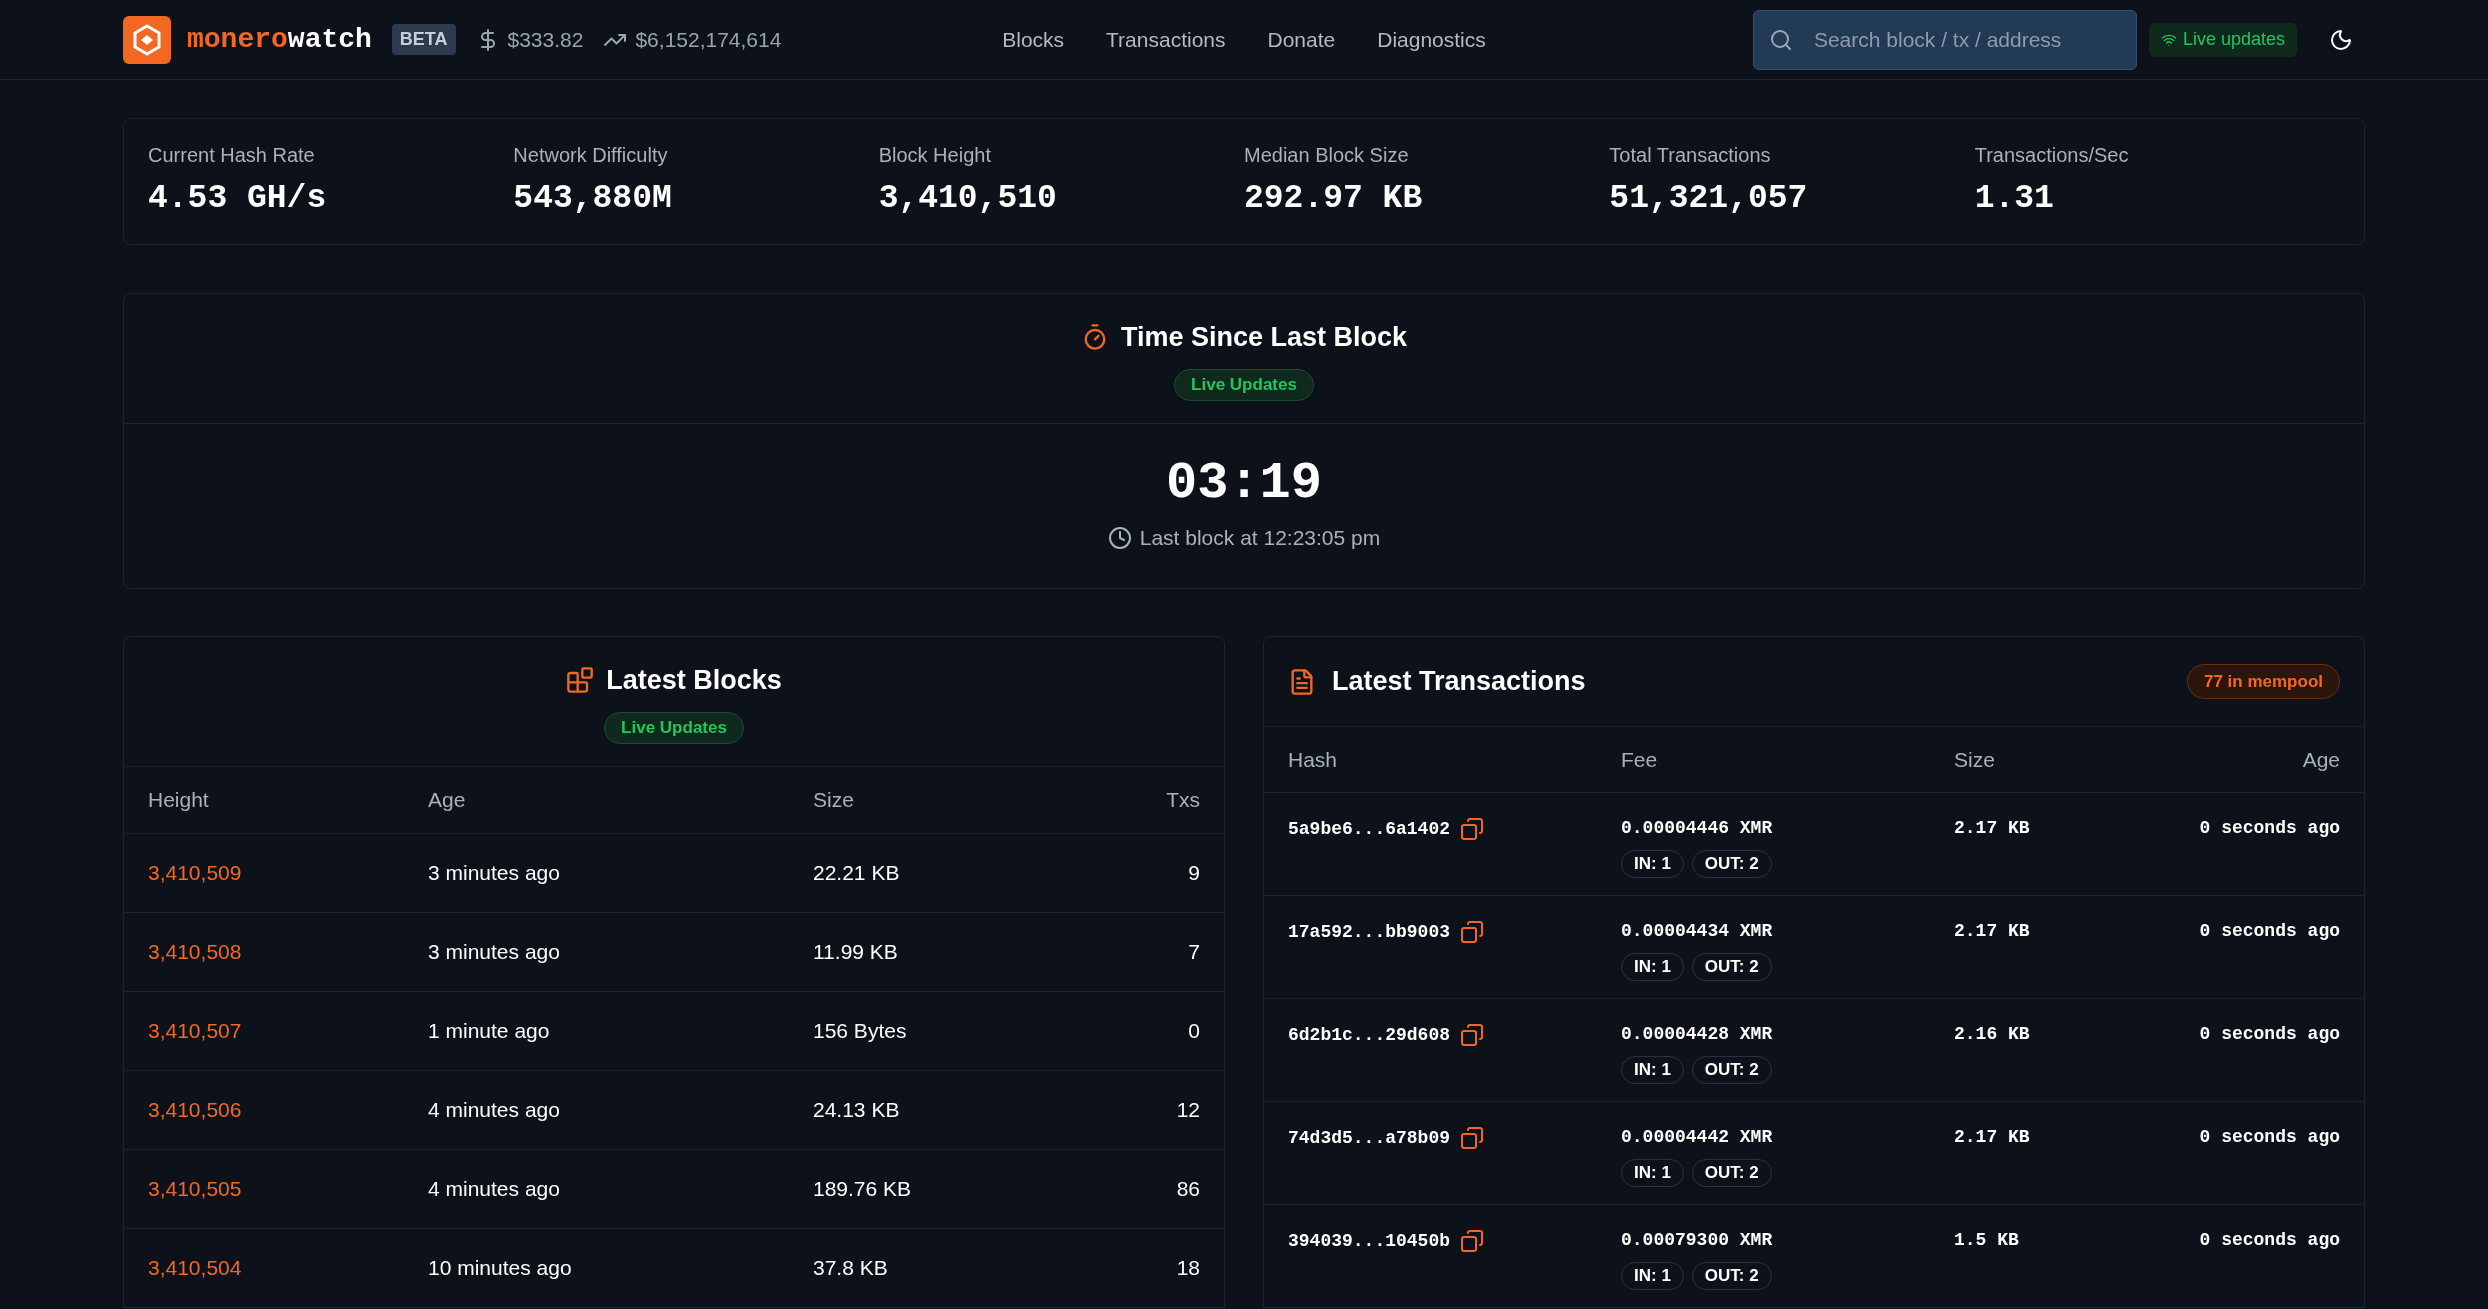 The height and width of the screenshot is (1309, 2488). Describe the element at coordinates (591, 155) in the screenshot. I see `stat-label: Network Difficulty` at that location.